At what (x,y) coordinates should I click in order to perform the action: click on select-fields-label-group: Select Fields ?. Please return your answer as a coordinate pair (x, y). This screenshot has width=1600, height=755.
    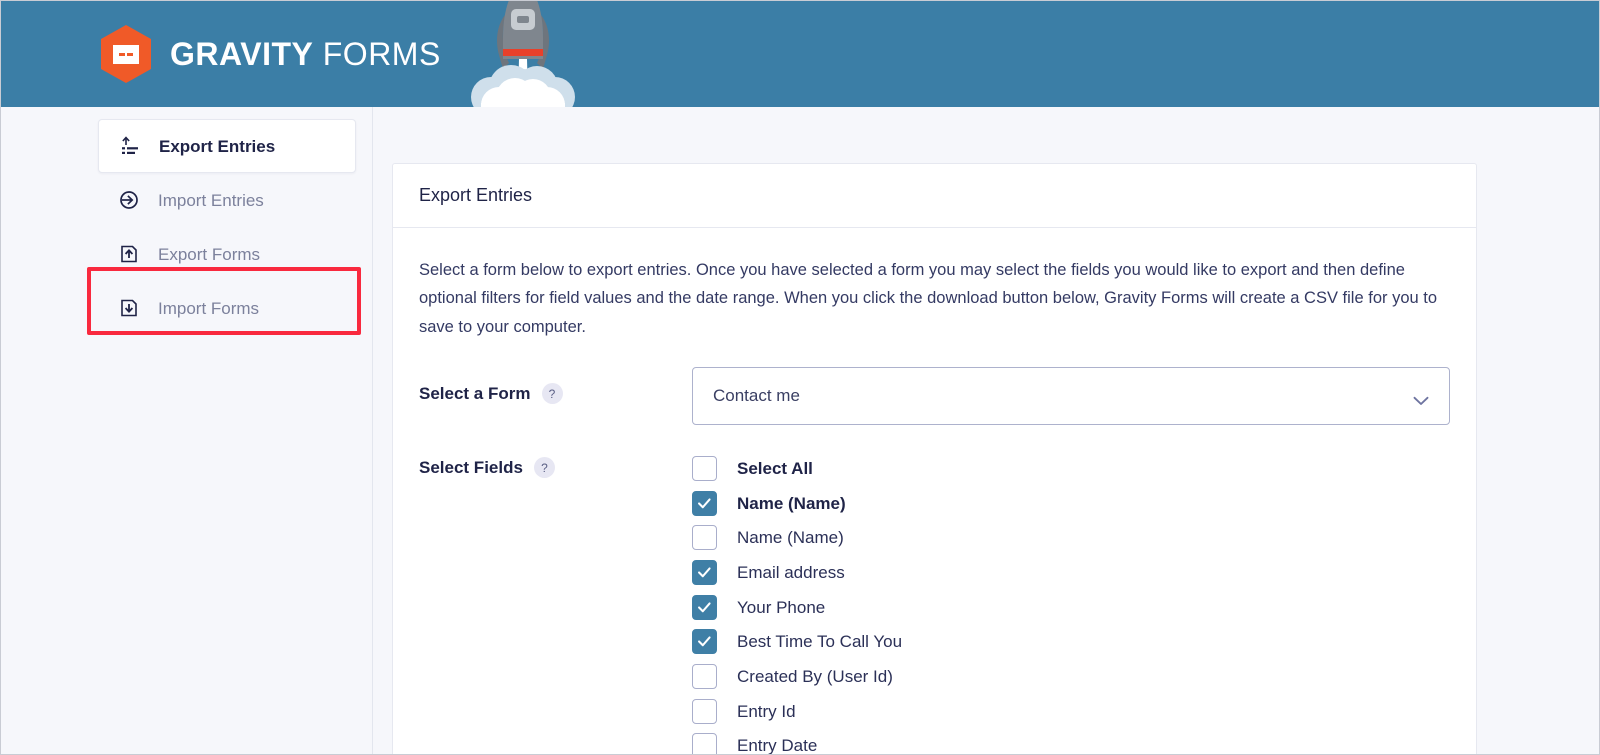
    Looking at the image, I should click on (555, 465).